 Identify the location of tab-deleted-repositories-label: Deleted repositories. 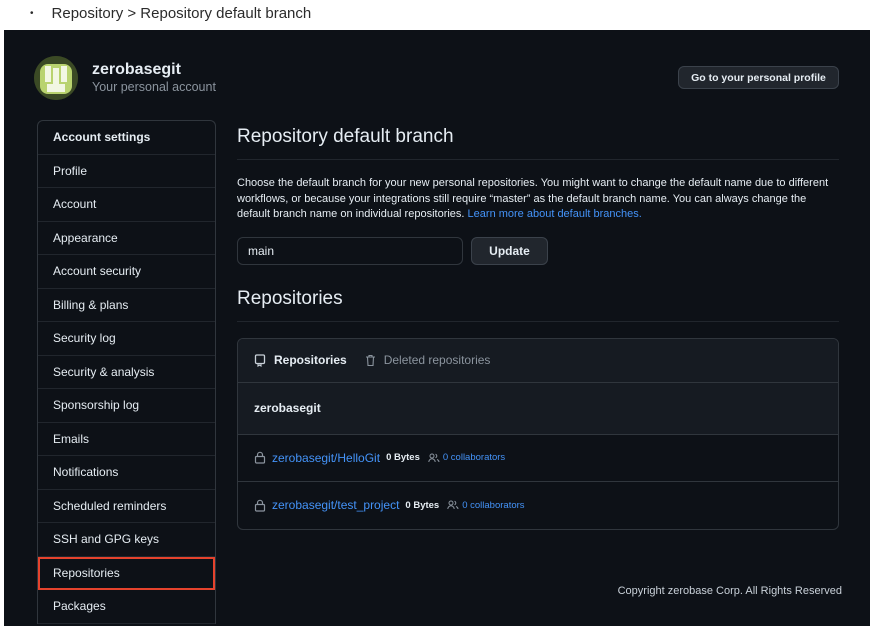
(437, 360).